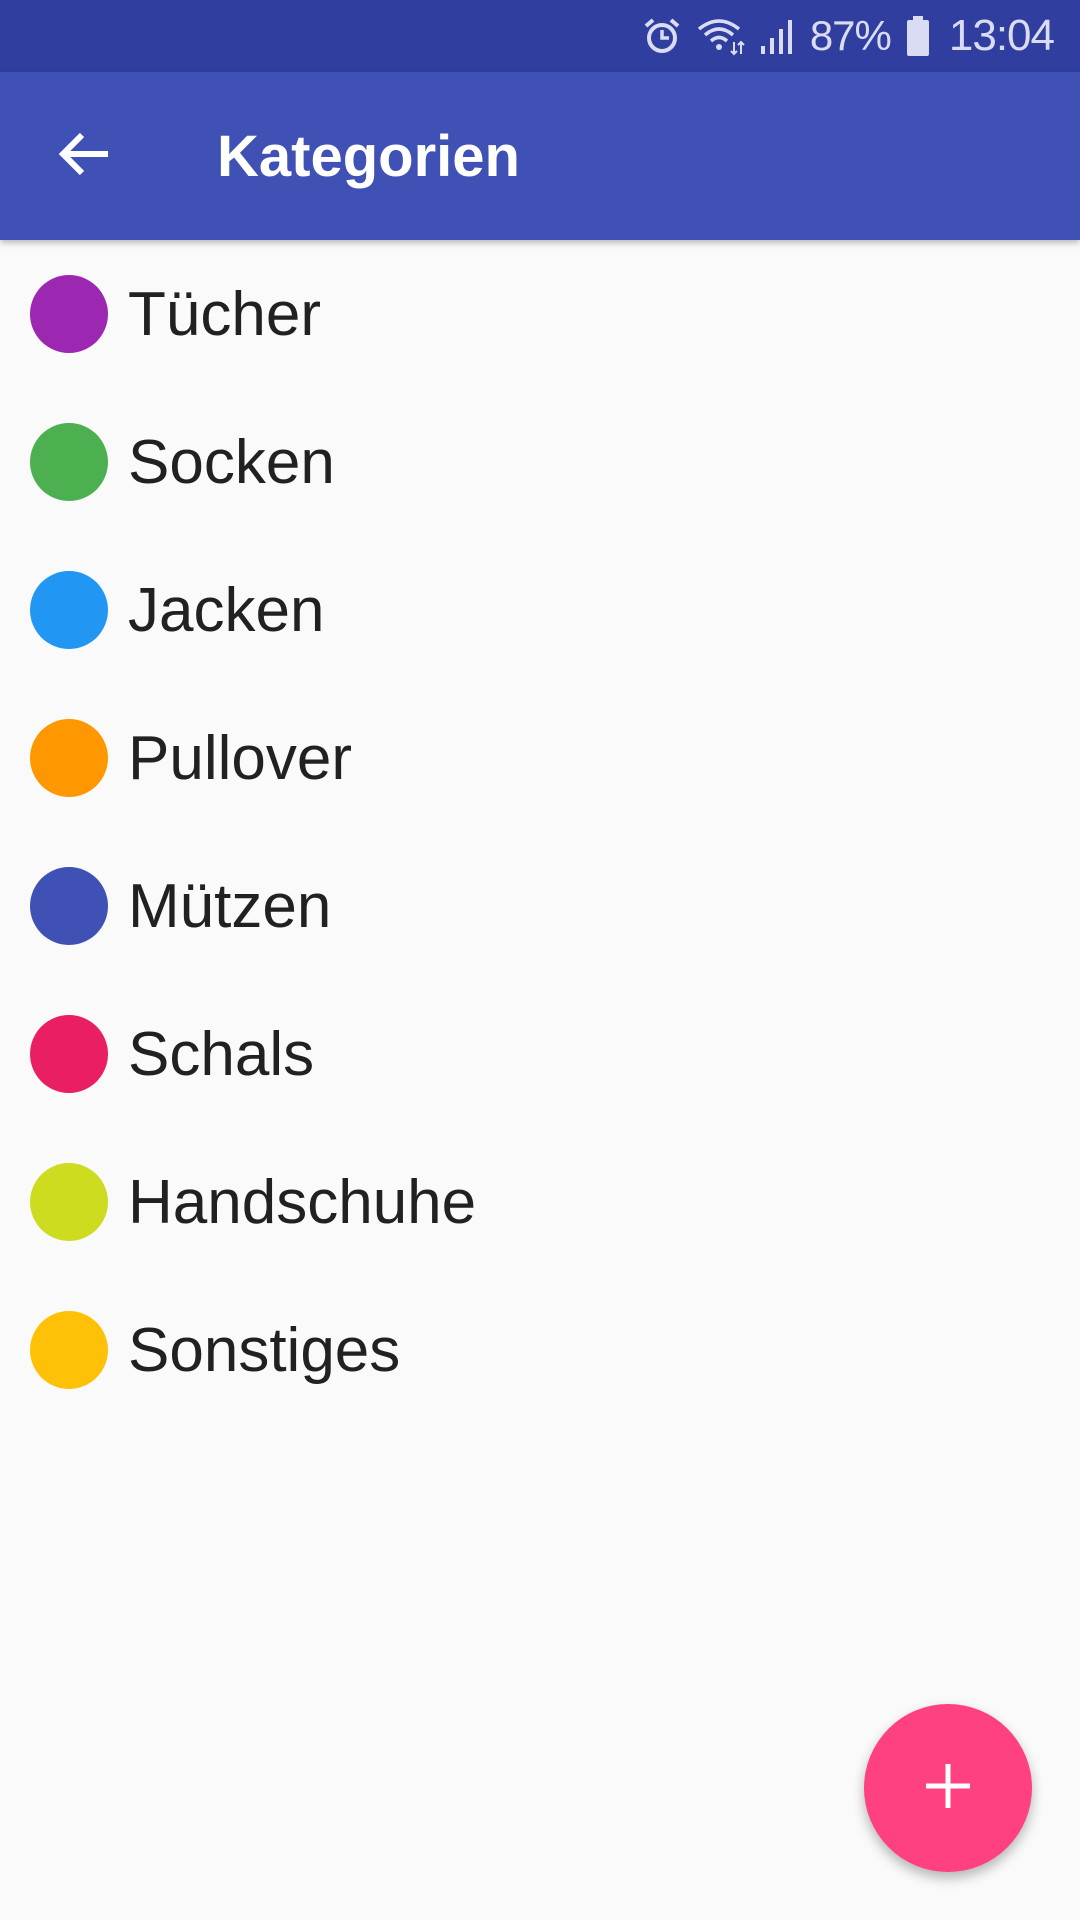  I want to click on back-button, so click(84, 156).